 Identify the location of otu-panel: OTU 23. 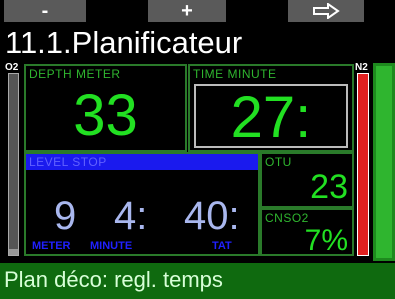
(307, 180).